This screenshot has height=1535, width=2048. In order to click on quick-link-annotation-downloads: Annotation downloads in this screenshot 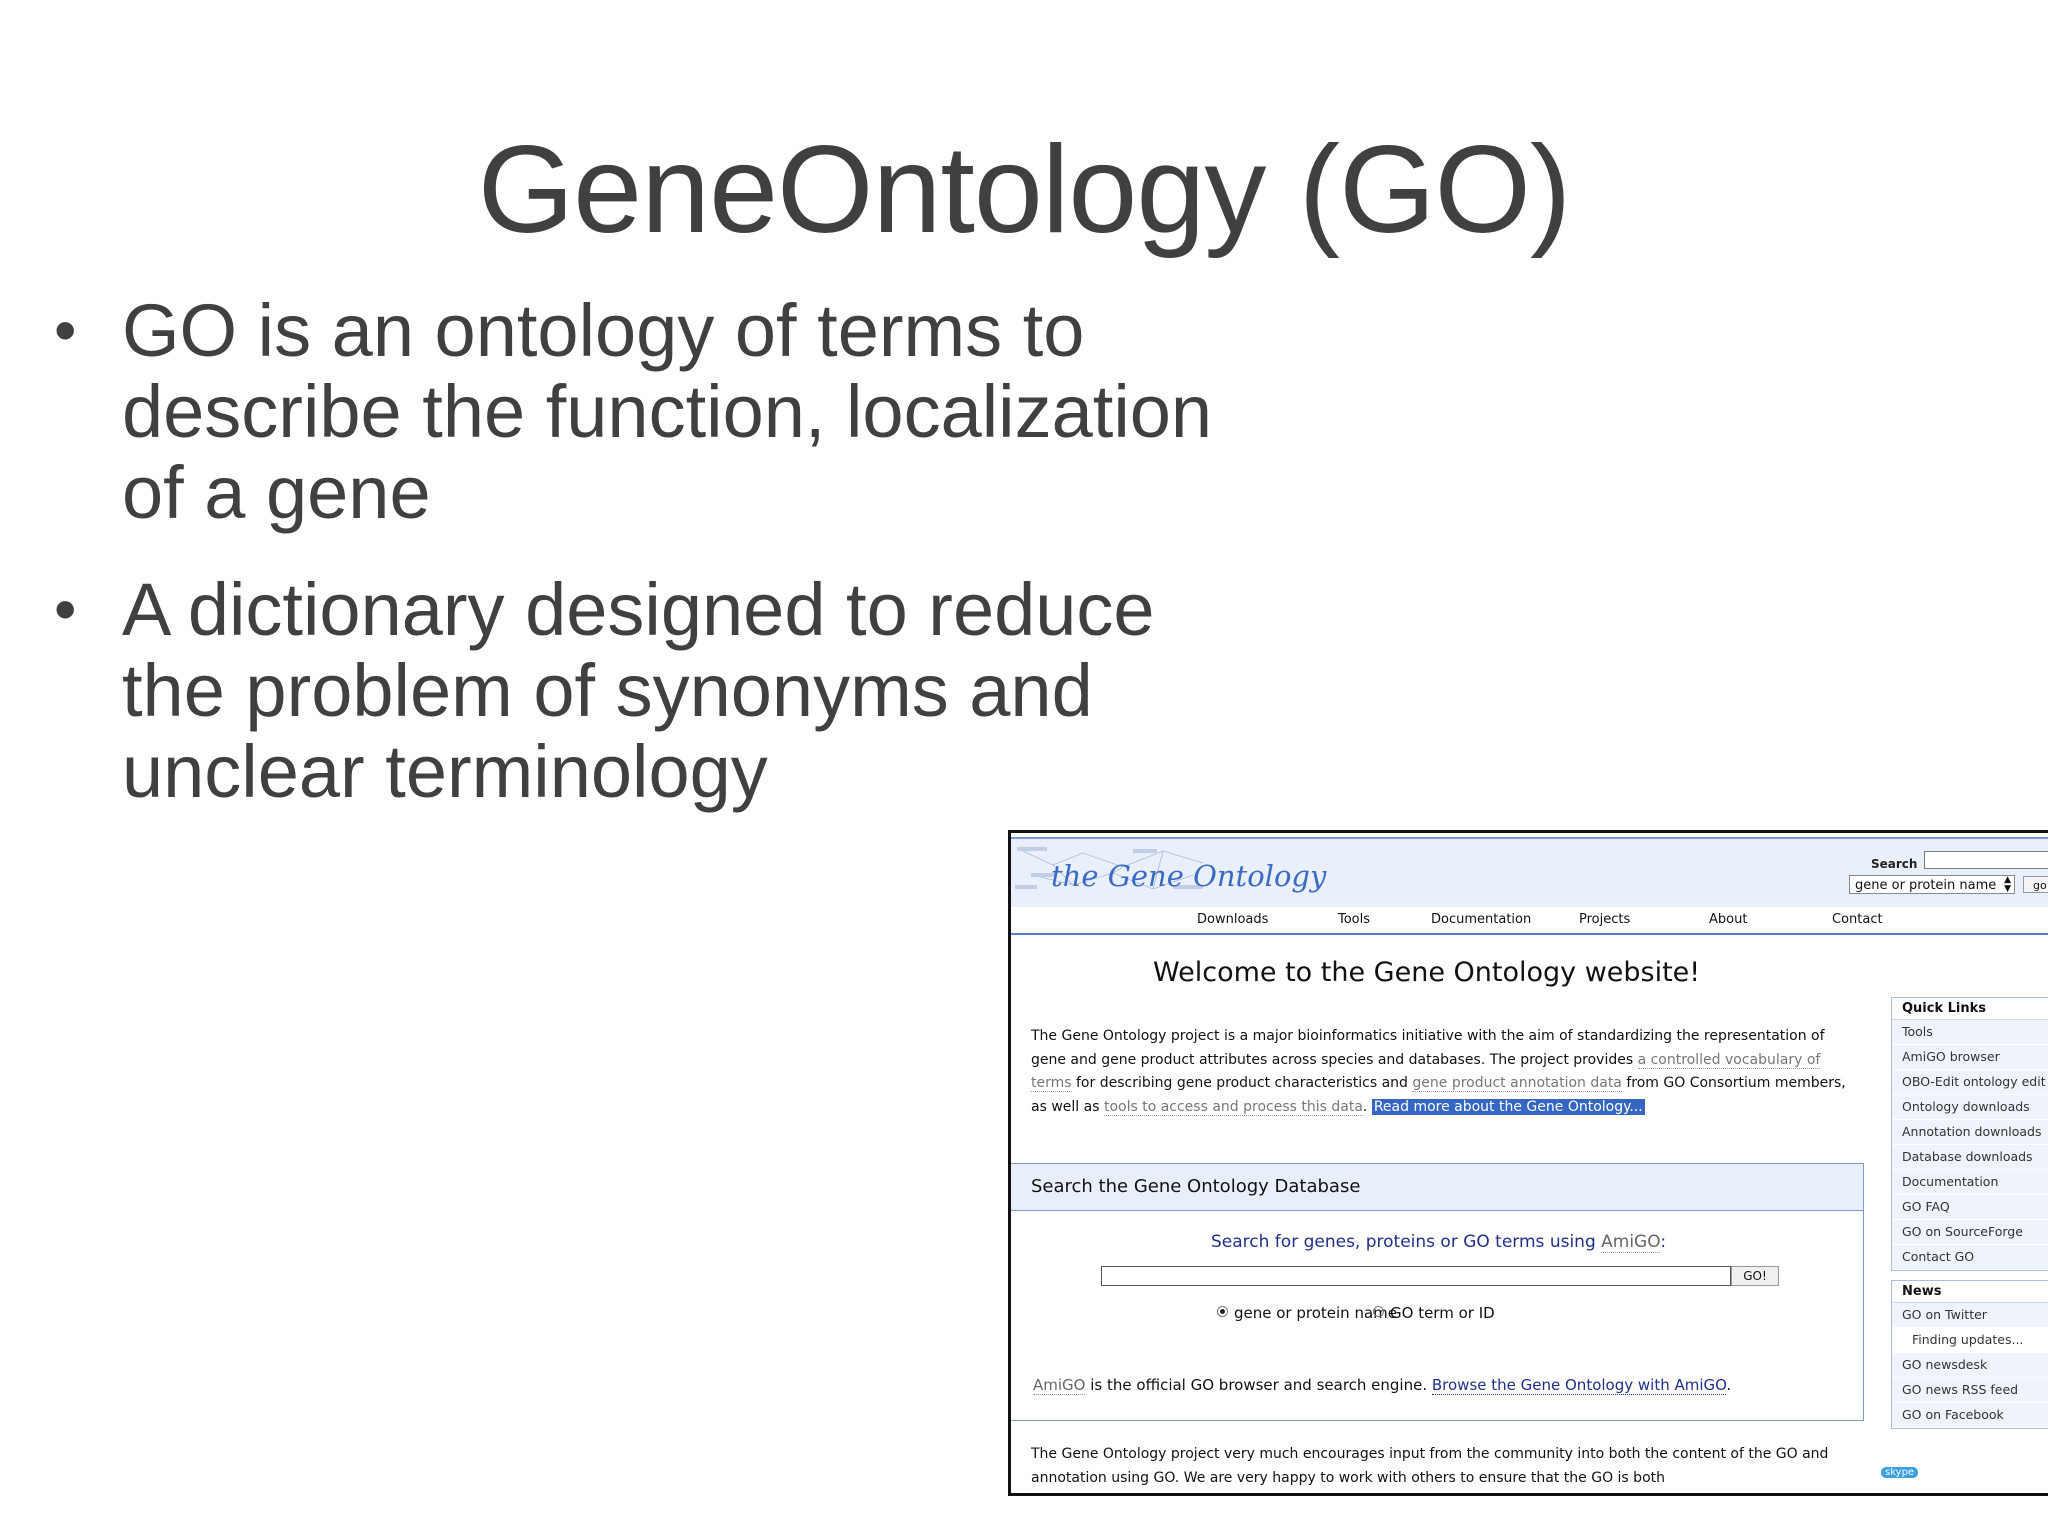, I will do `click(1970, 1132)`.